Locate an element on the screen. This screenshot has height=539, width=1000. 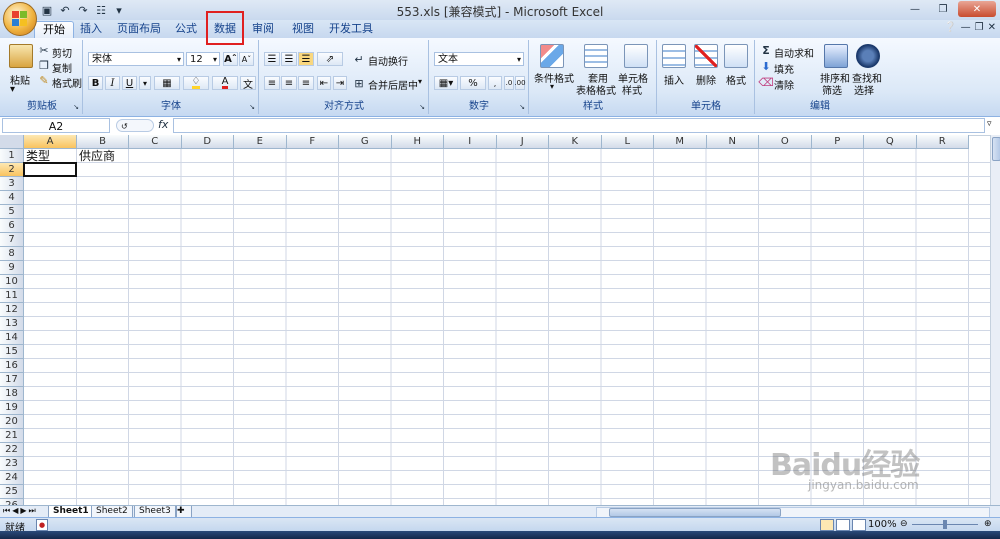
column-header-A: A is located at coordinates (50, 142).